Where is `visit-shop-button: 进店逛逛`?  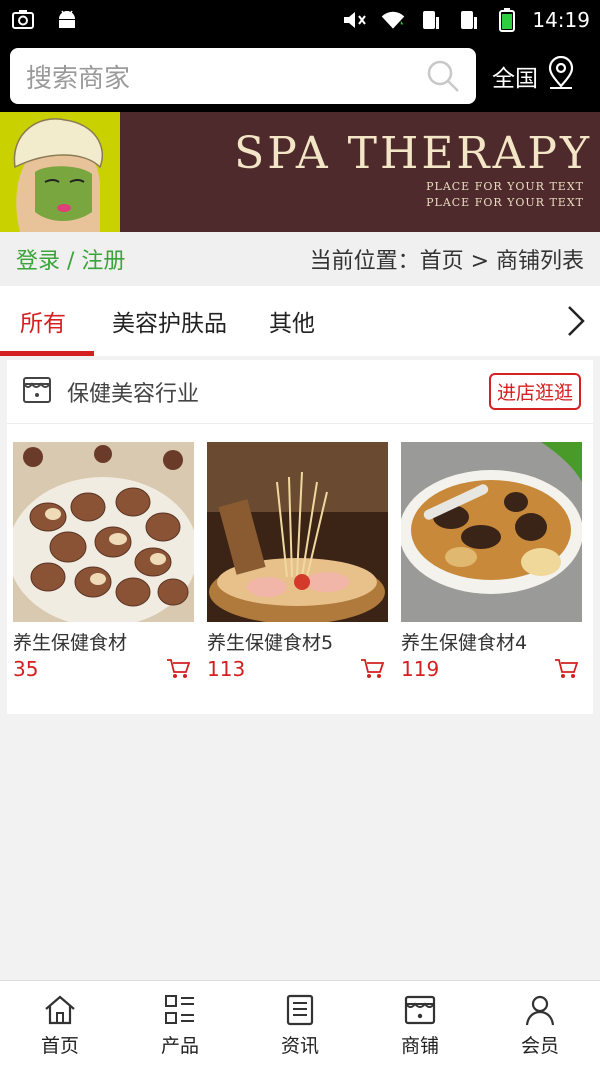
visit-shop-button: 进店逛逛 is located at coordinates (534, 391).